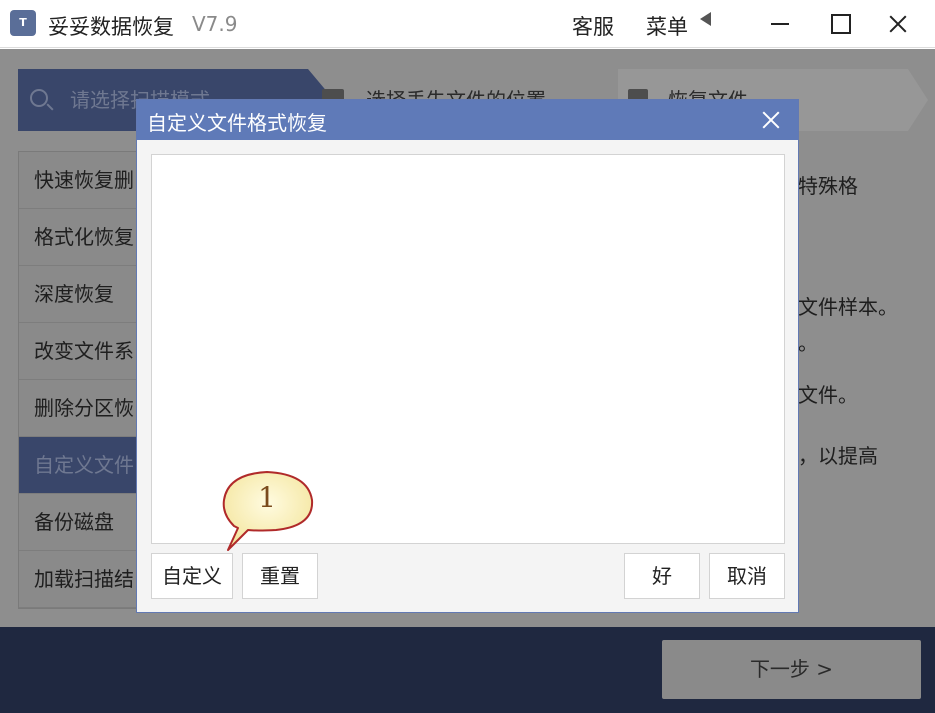 The width and height of the screenshot is (935, 713). What do you see at coordinates (215, 24) in the screenshot?
I see `app-version: V7.9` at bounding box center [215, 24].